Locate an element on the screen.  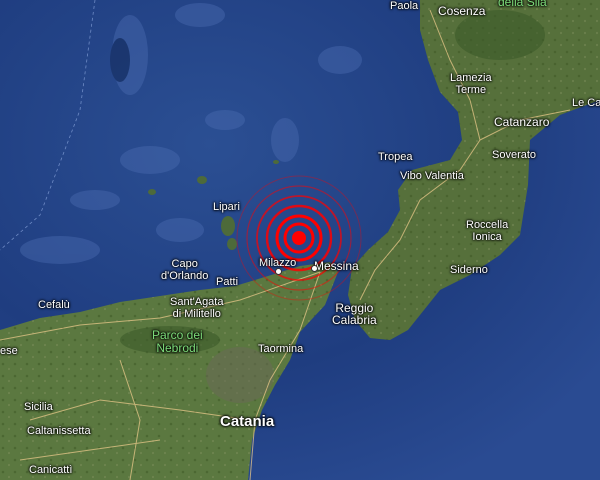
place-label-cosenza: Cosenza is located at coordinates (462, 11).